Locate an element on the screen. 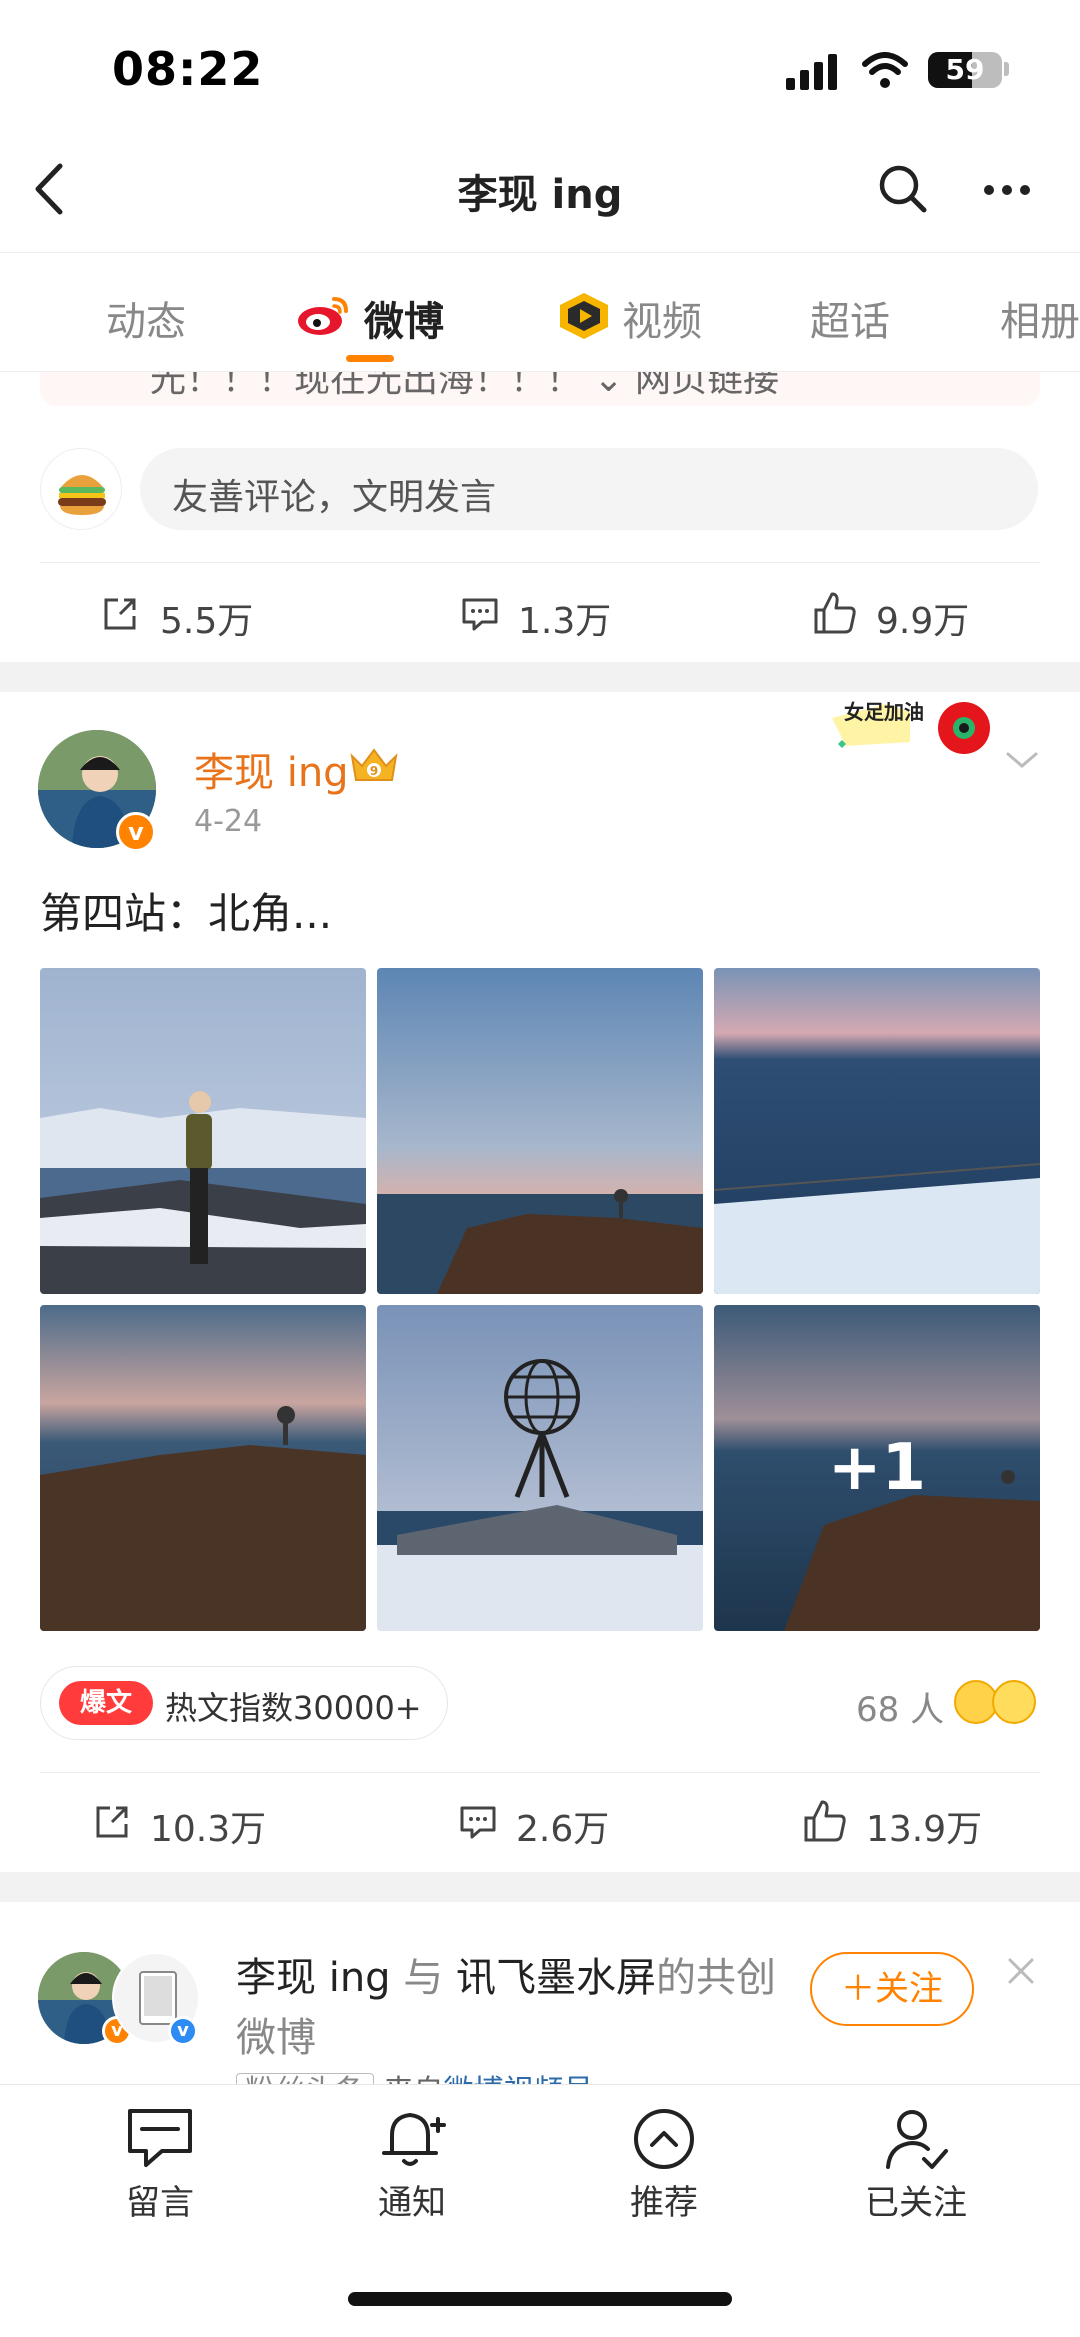  more-photos-count: +1 is located at coordinates (877, 1468).